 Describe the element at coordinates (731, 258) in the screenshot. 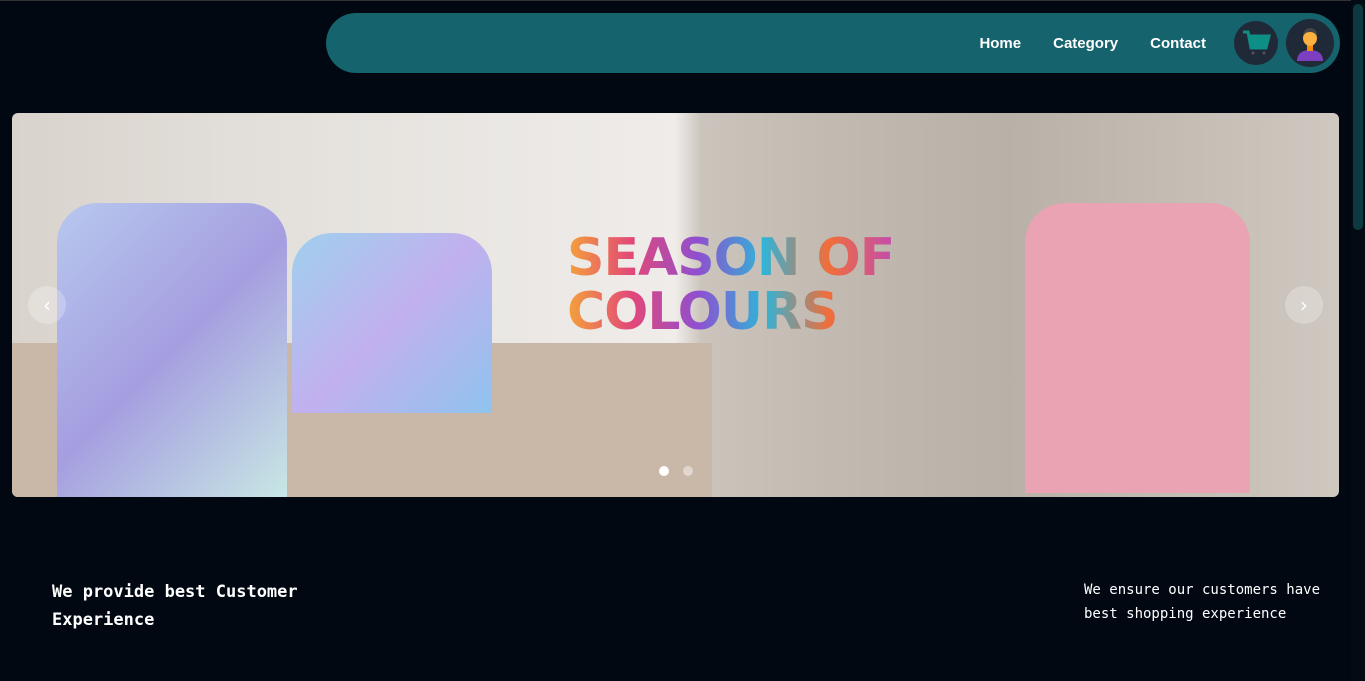

I see `banner-line-1: SEASON OF` at that location.